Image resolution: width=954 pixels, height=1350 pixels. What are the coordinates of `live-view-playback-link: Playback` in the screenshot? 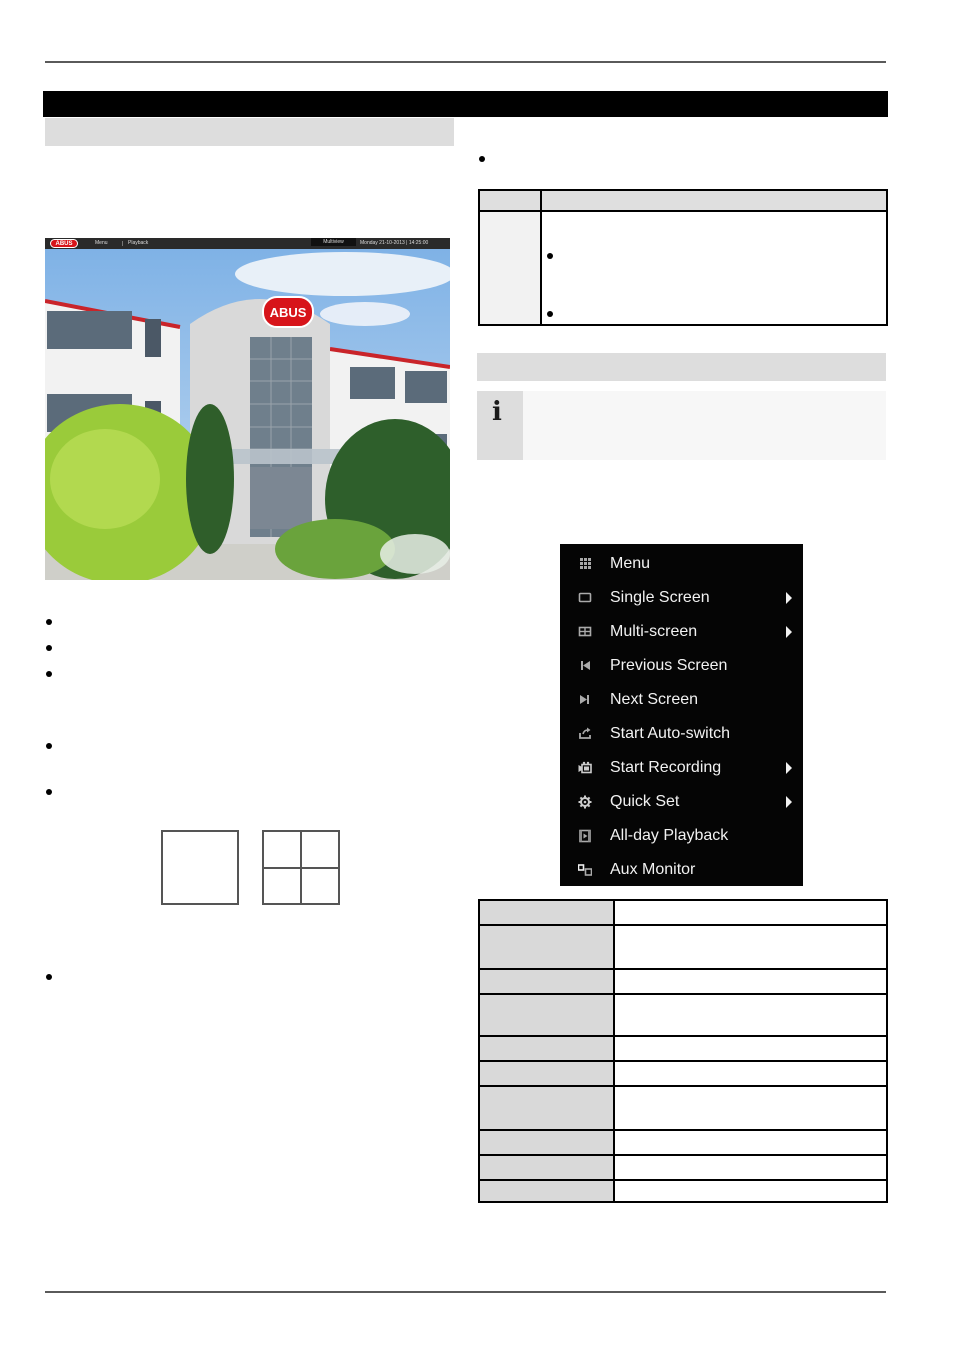 It's located at (138, 243).